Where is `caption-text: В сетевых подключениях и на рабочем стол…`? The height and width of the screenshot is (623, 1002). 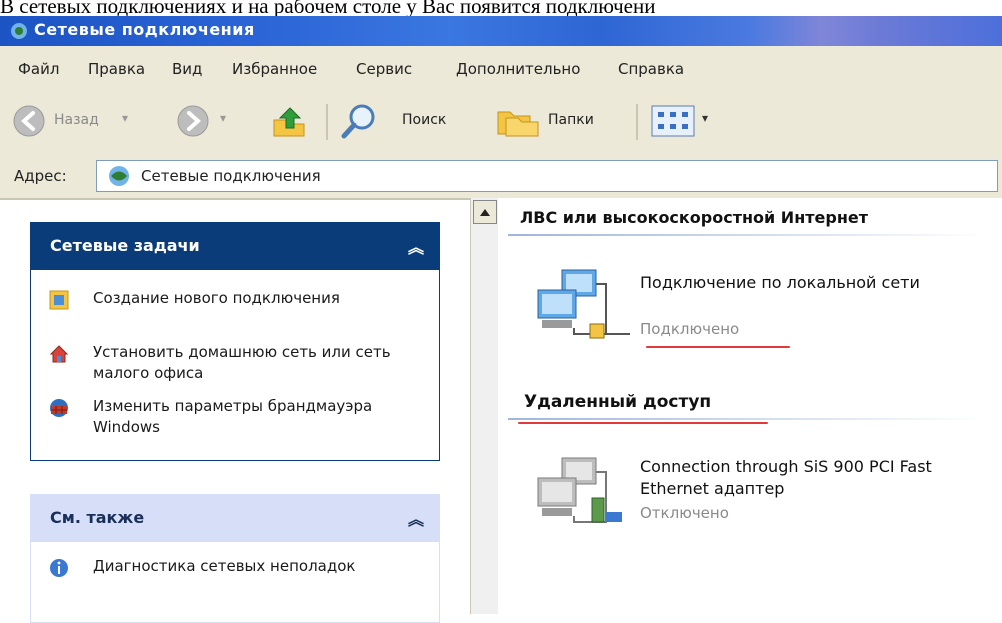 caption-text: В сетевых подключениях и на рабочем стол… is located at coordinates (328, 8).